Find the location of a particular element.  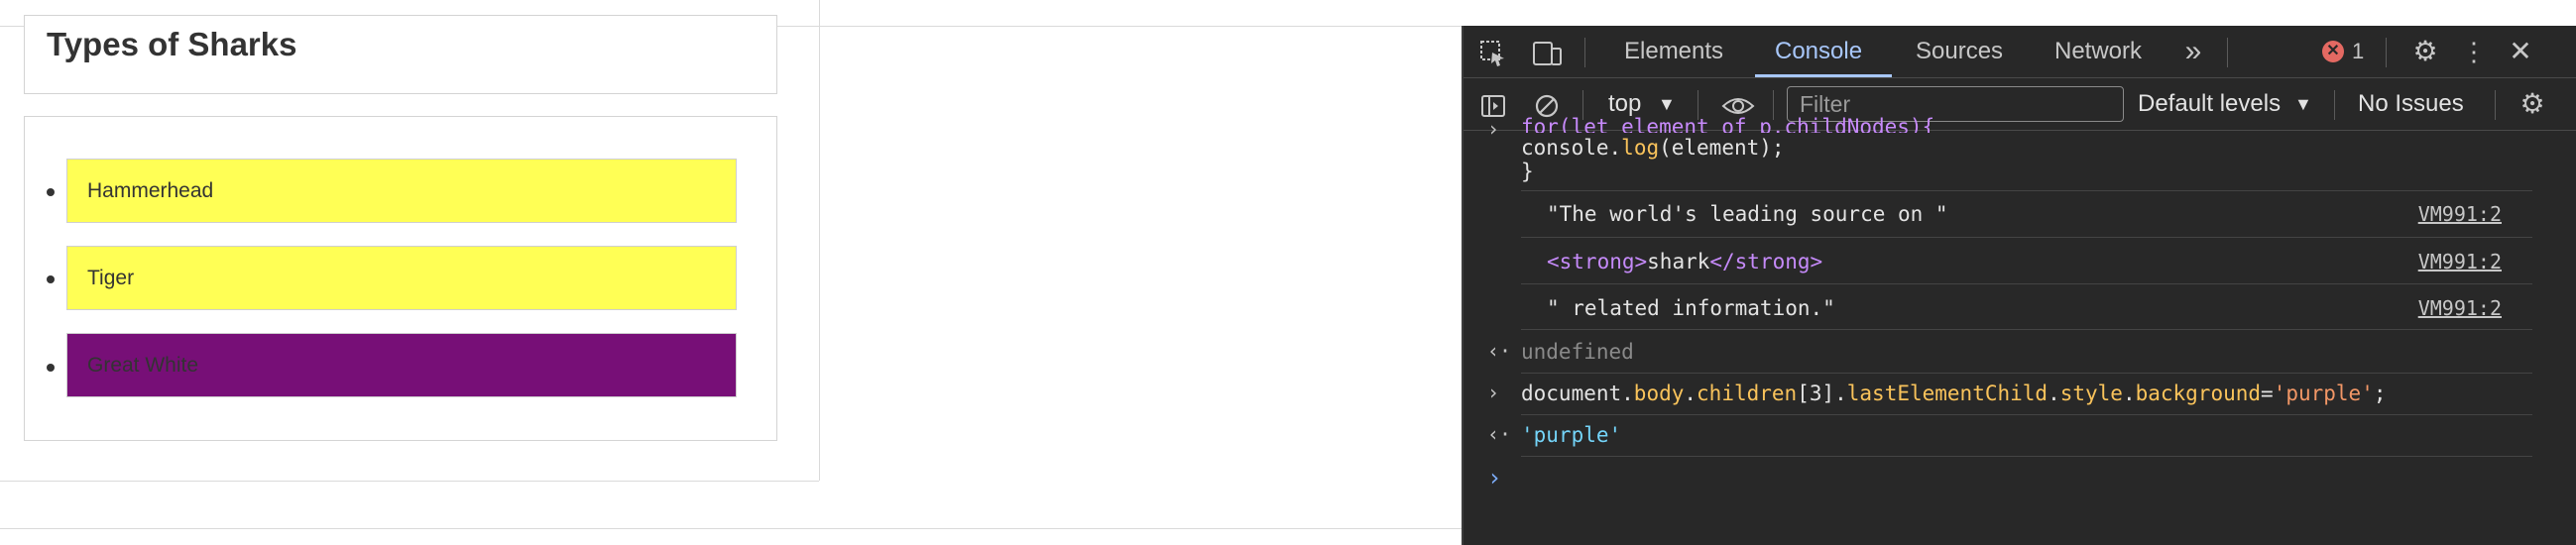

code-text: document. is located at coordinates (1577, 393).